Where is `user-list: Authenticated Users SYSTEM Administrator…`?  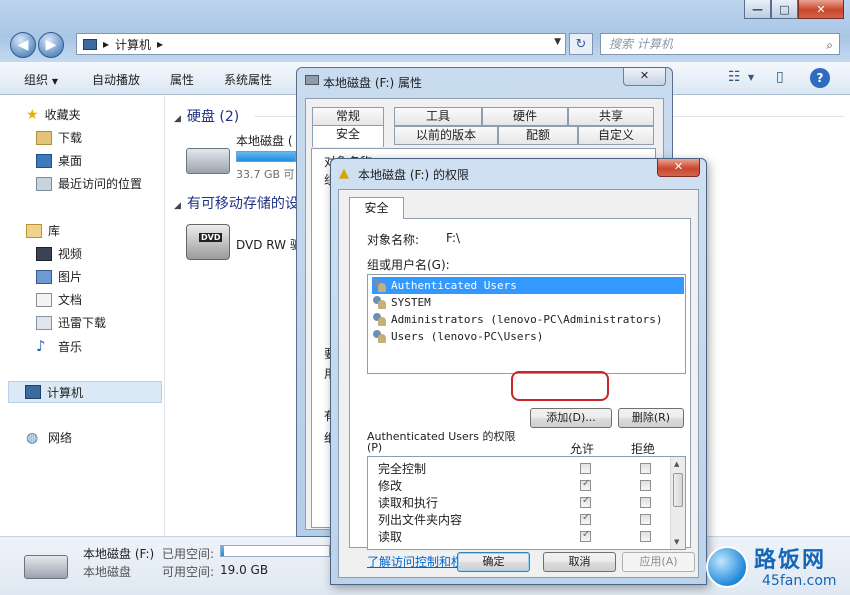
user-list: Authenticated Users SYSTEM Administrator… is located at coordinates (526, 324).